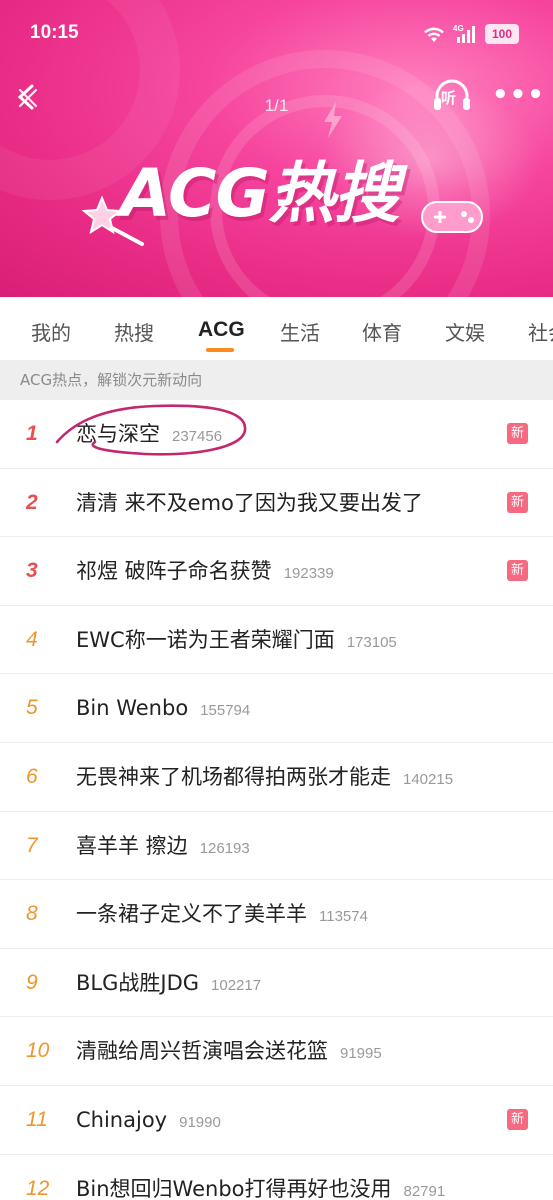 This screenshot has height=1200, width=553. Describe the element at coordinates (38, 1051) in the screenshot. I see `rank-number: 10` at that location.